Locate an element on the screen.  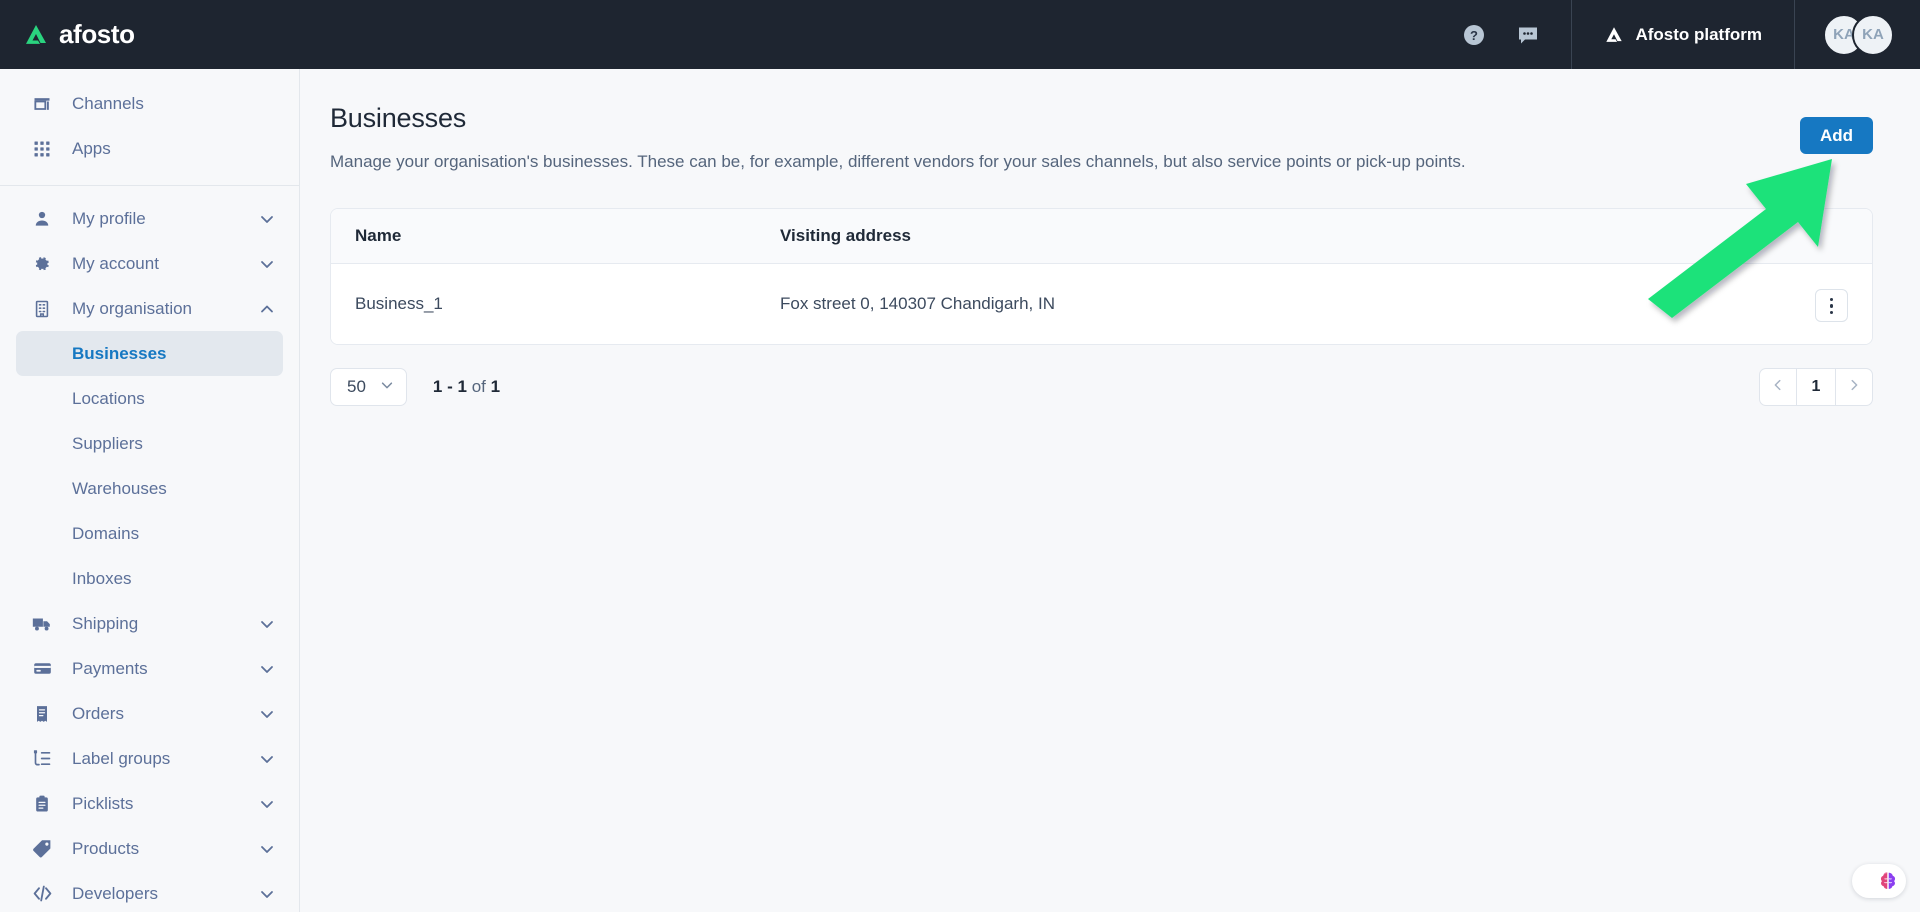
of-word: of is located at coordinates (478, 387).